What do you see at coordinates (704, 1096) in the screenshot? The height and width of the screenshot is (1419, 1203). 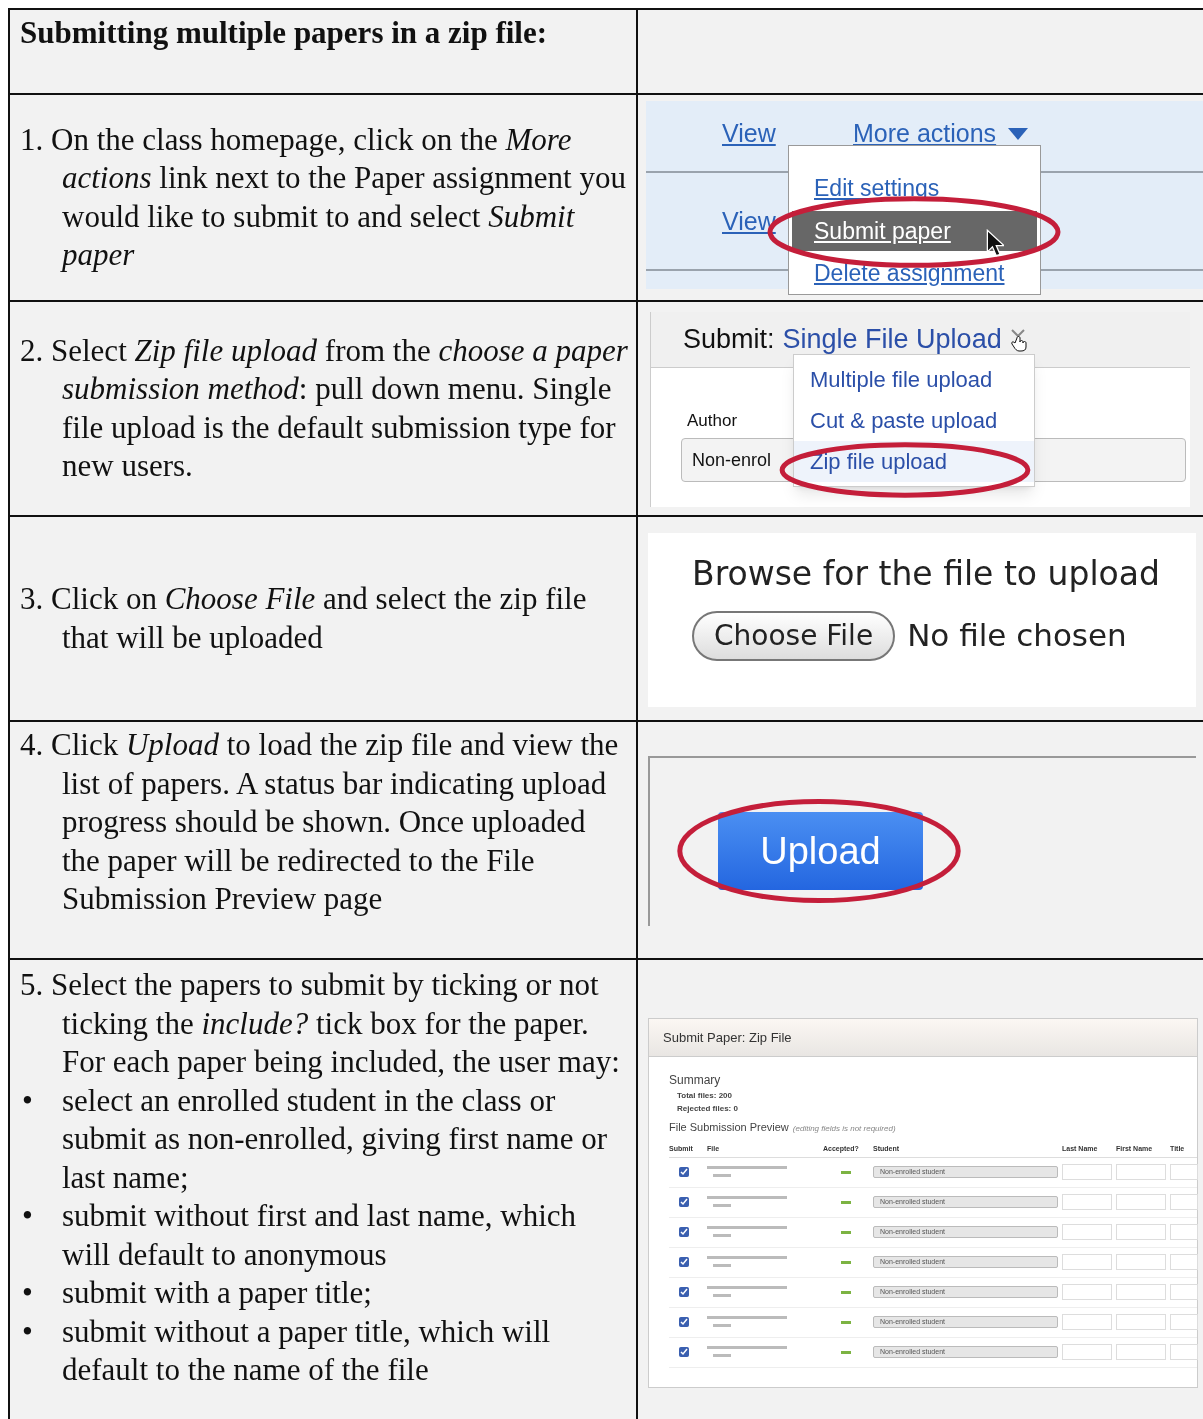 I see `summary-item: Total files: 200` at bounding box center [704, 1096].